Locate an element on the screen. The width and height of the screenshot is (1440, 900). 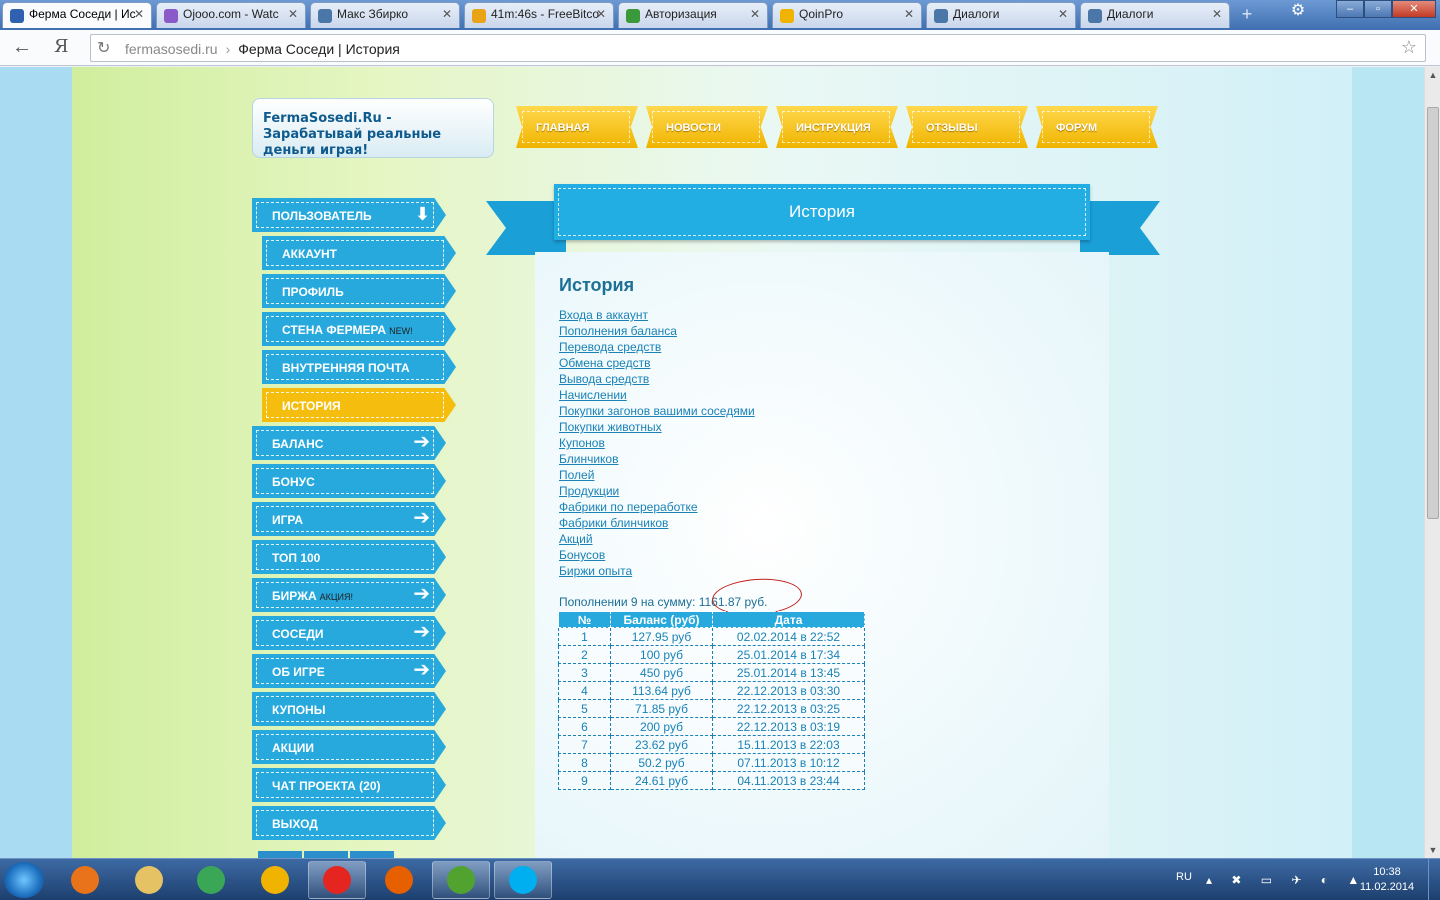
left-menu-item: ВНУТРЕННЯЯ ПОЧТА is located at coordinates (359, 367).